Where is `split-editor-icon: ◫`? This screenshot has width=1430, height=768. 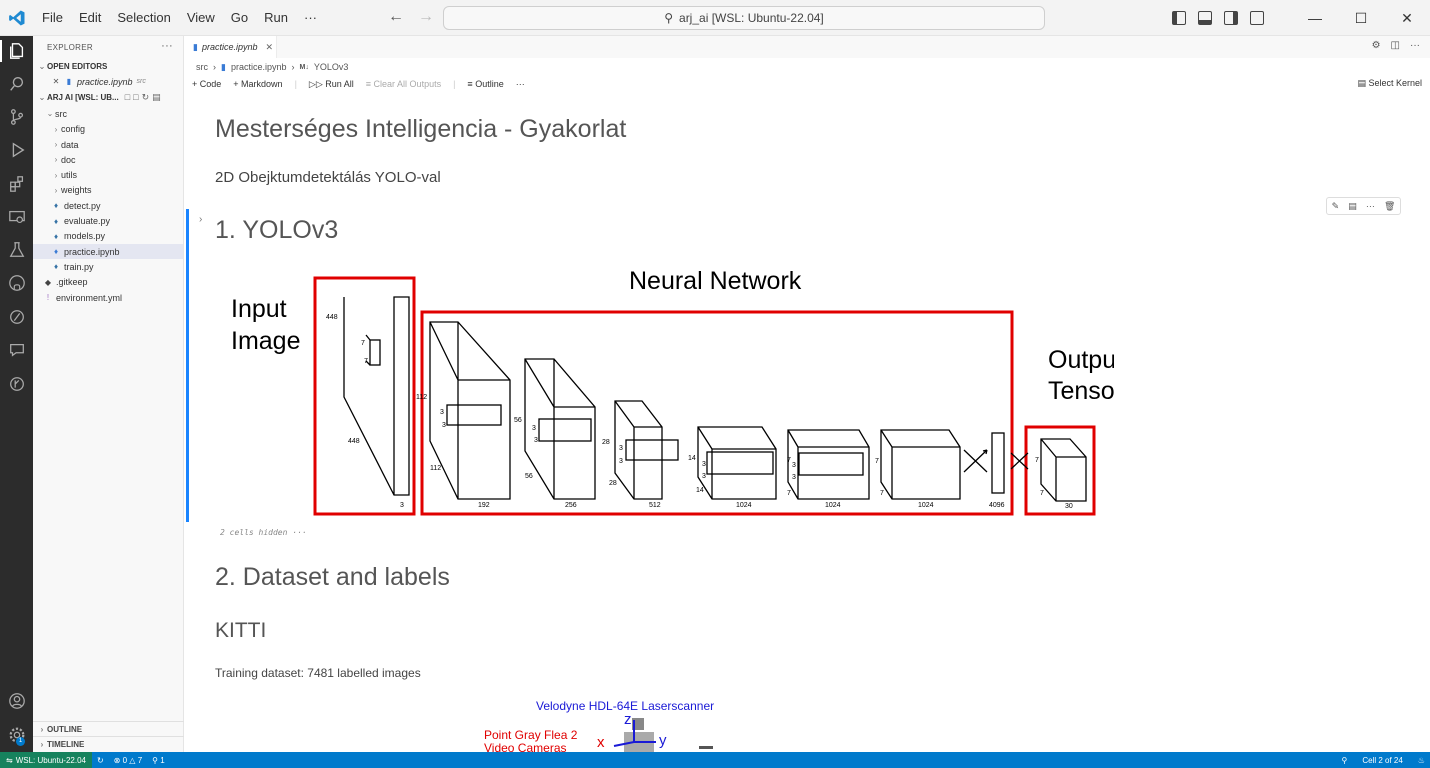
split-editor-icon: ◫ is located at coordinates (1395, 45).